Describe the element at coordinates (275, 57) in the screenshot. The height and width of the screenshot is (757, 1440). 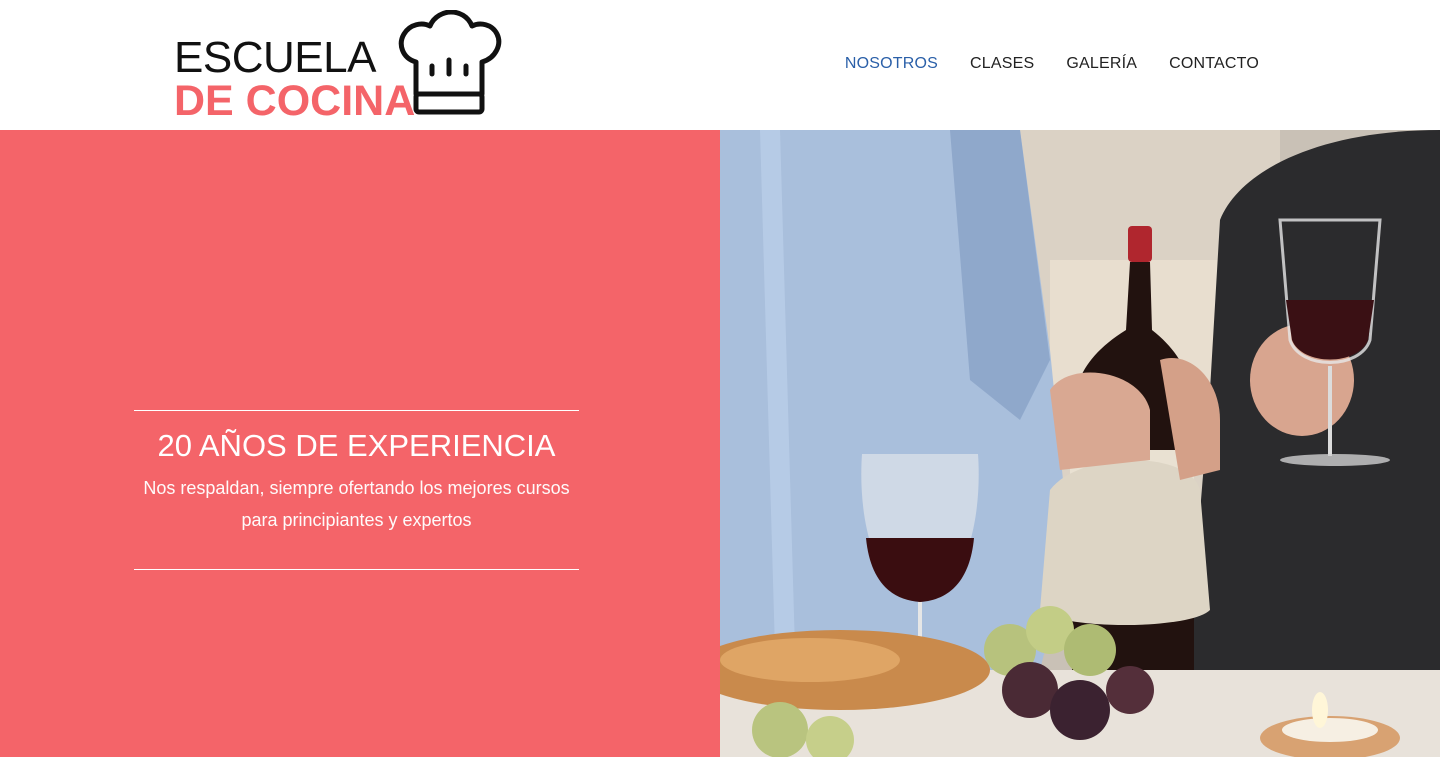
I see `logo-text-line1: ESCUELA` at that location.